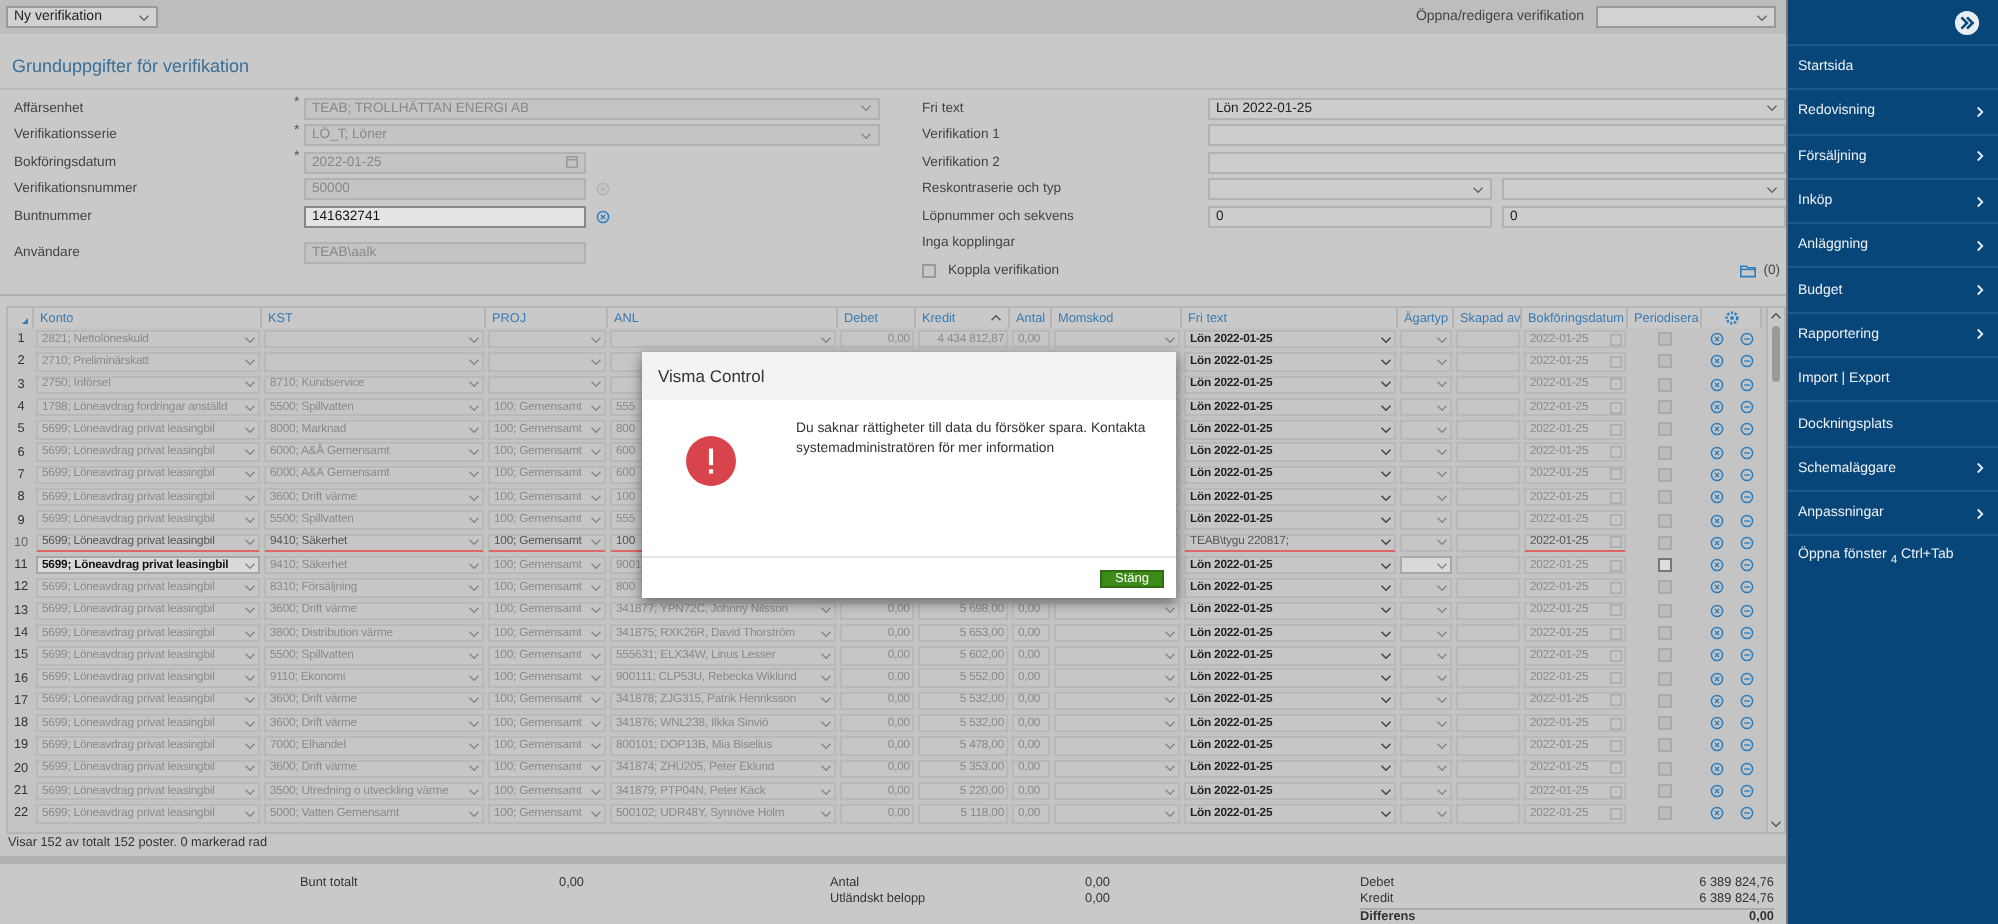 This screenshot has width=1998, height=924. I want to click on section-title: Grunduppgifter för verifikation, so click(893, 62).